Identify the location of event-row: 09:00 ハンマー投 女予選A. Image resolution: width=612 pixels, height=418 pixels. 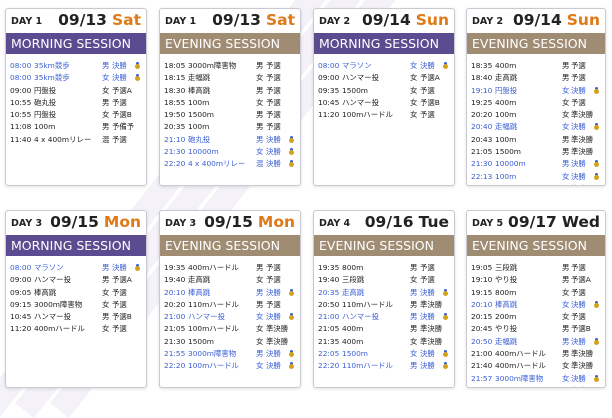
(384, 78).